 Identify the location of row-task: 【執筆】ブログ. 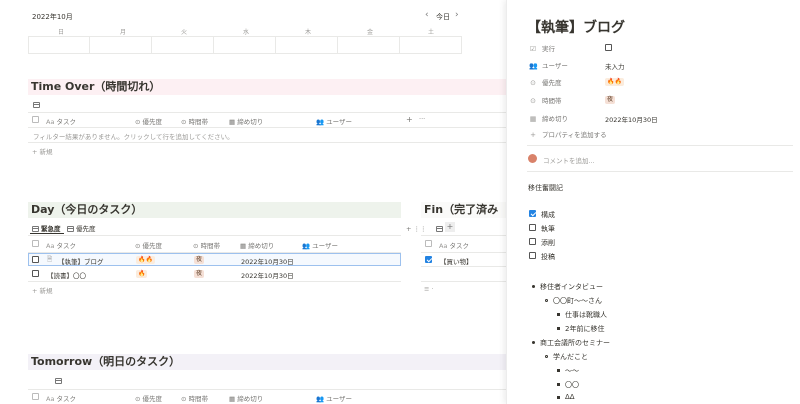
(81, 261).